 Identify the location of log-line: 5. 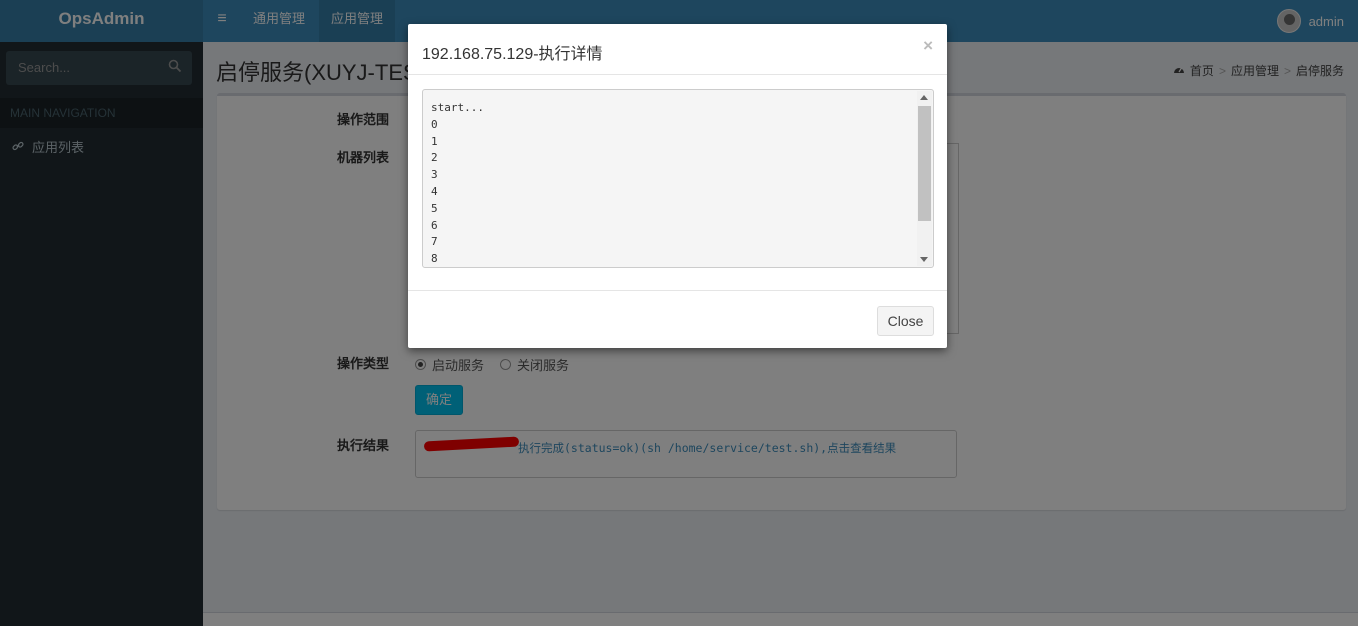
(434, 208).